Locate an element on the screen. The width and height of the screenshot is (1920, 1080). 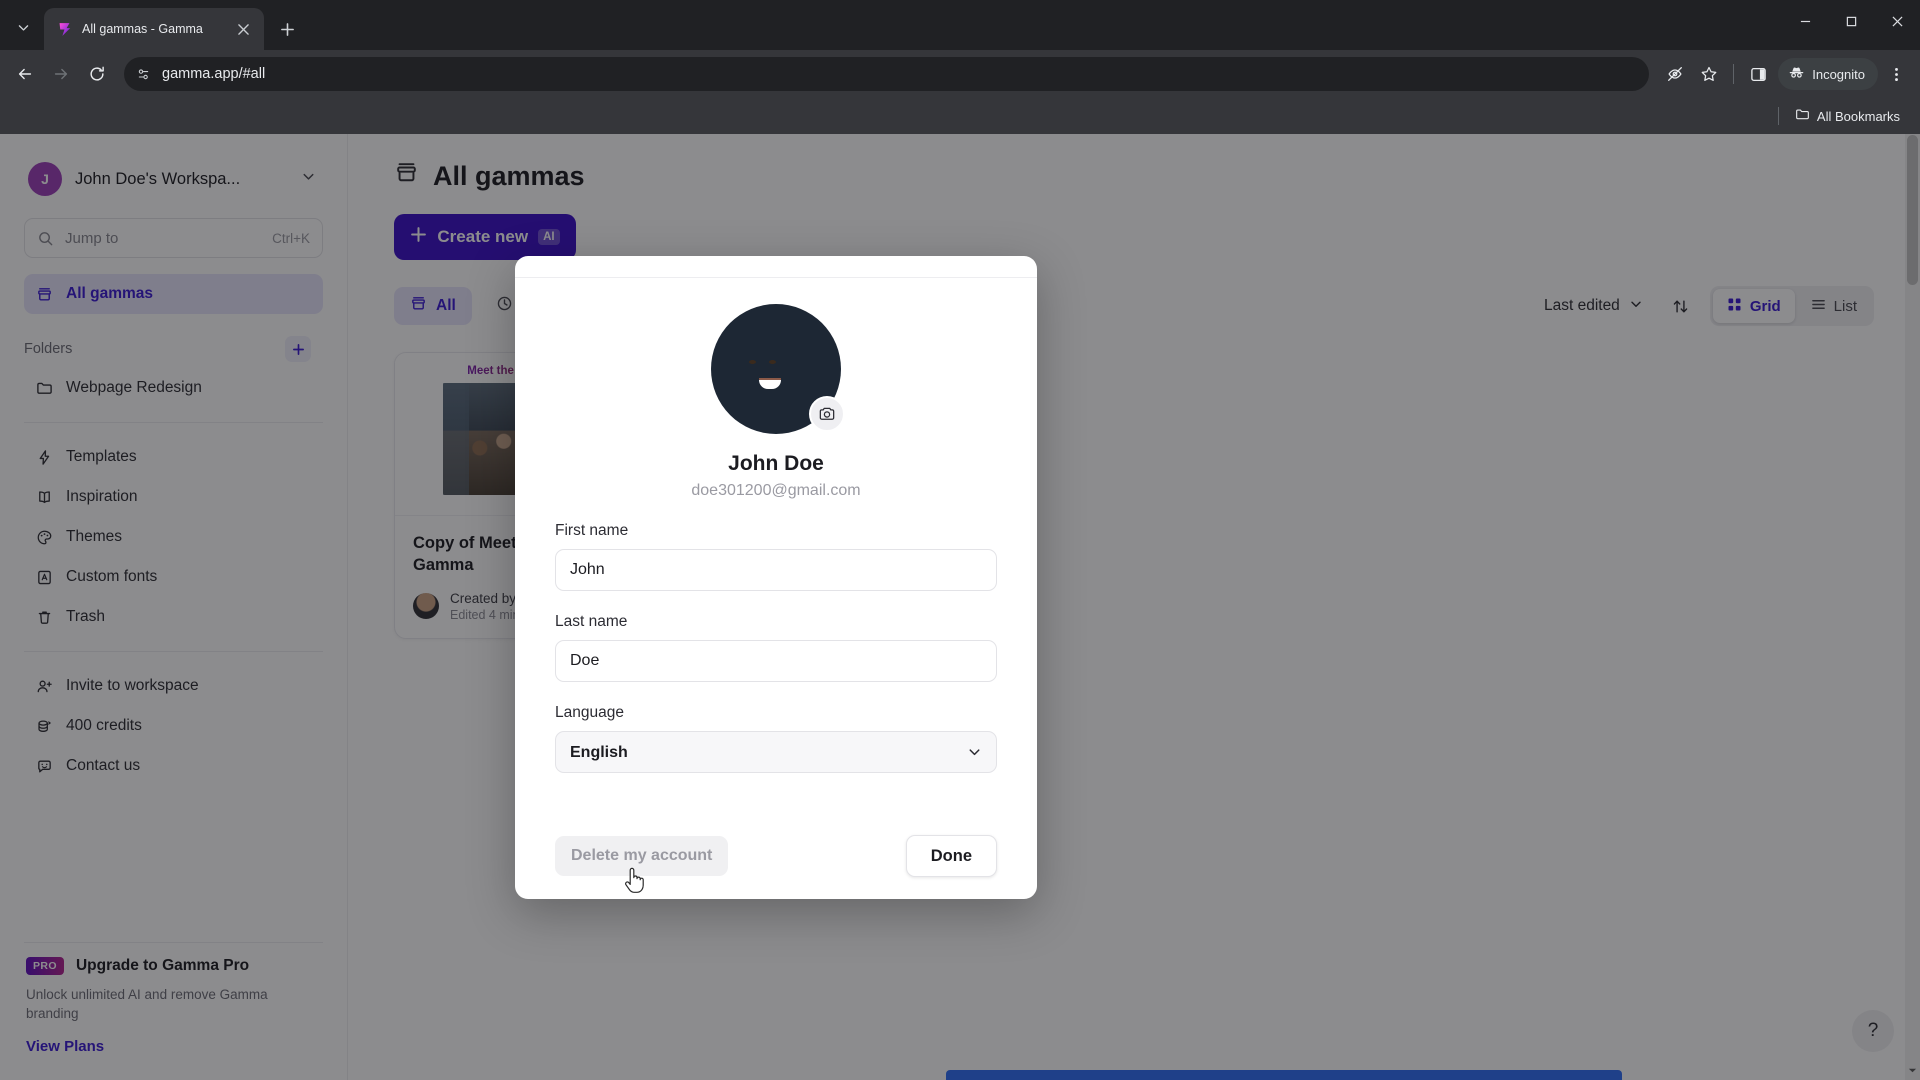
browser-tab: All gammas - Gamma is located at coordinates (154, 29).